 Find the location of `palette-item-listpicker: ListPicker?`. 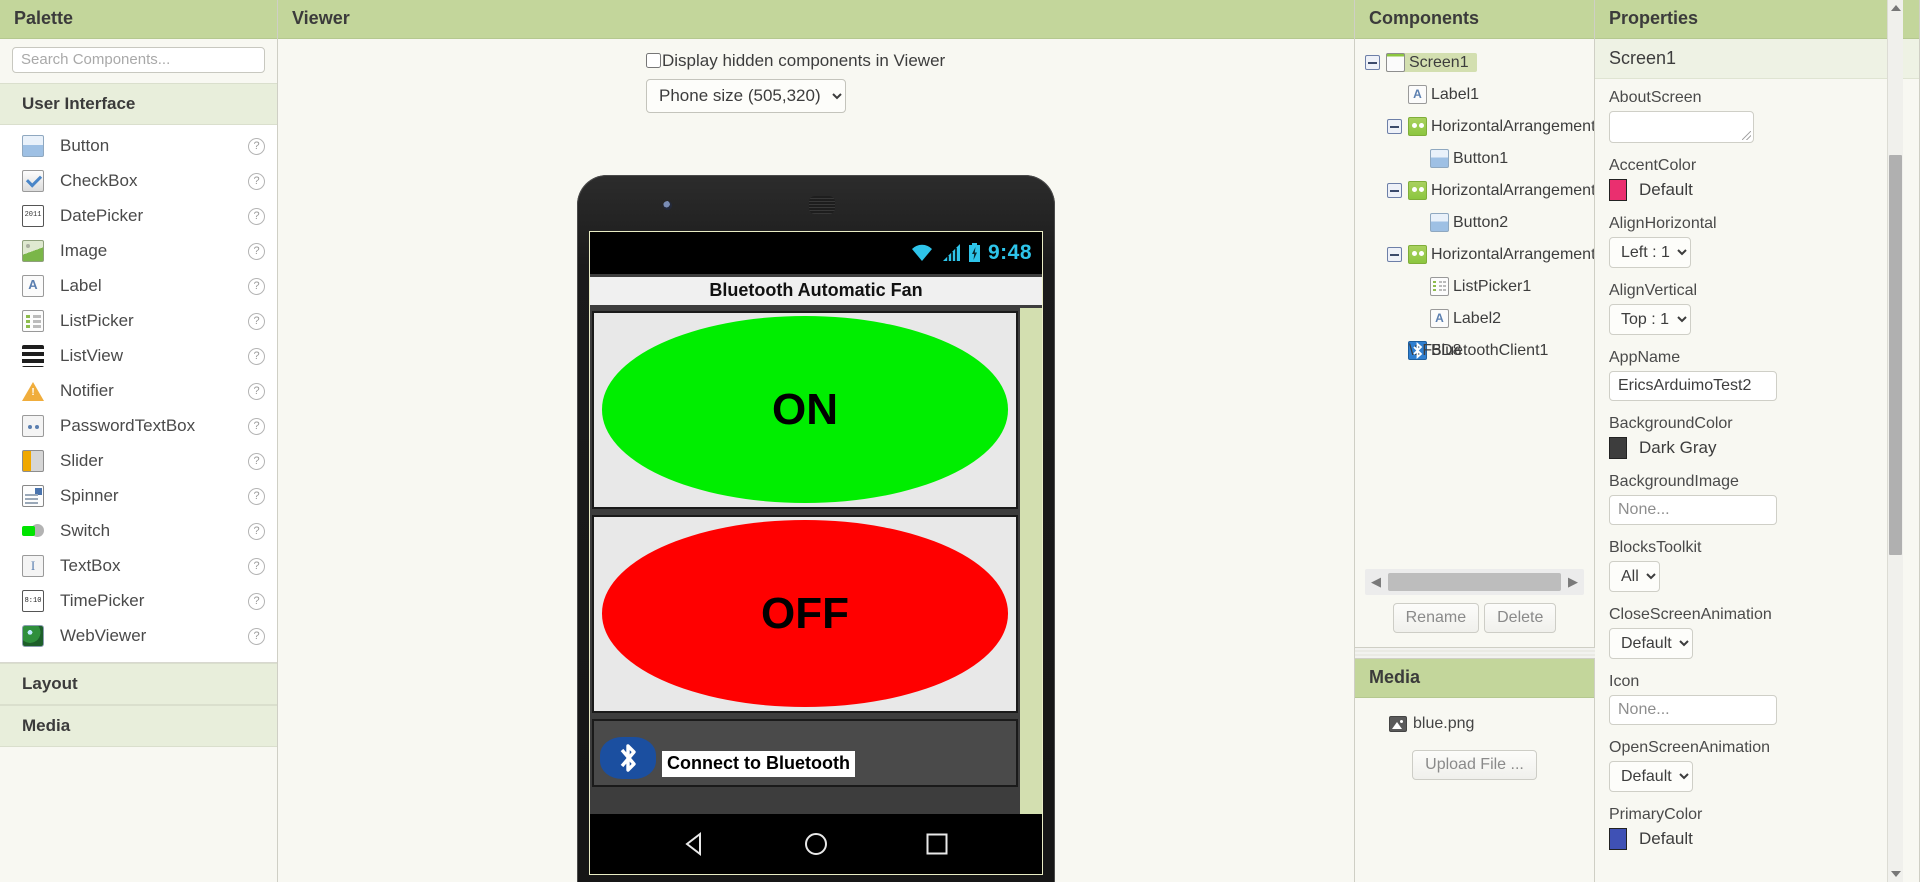

palette-item-listpicker: ListPicker? is located at coordinates (138, 321).